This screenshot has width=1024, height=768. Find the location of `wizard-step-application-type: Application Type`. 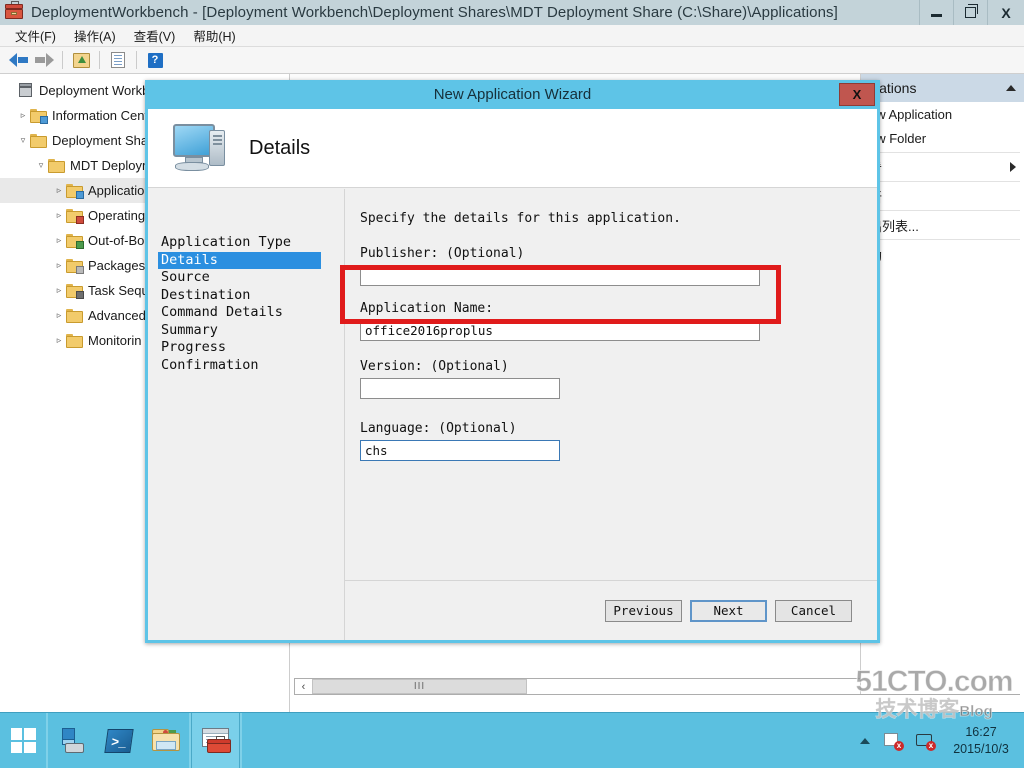

wizard-step-application-type: Application Type is located at coordinates (239, 242).